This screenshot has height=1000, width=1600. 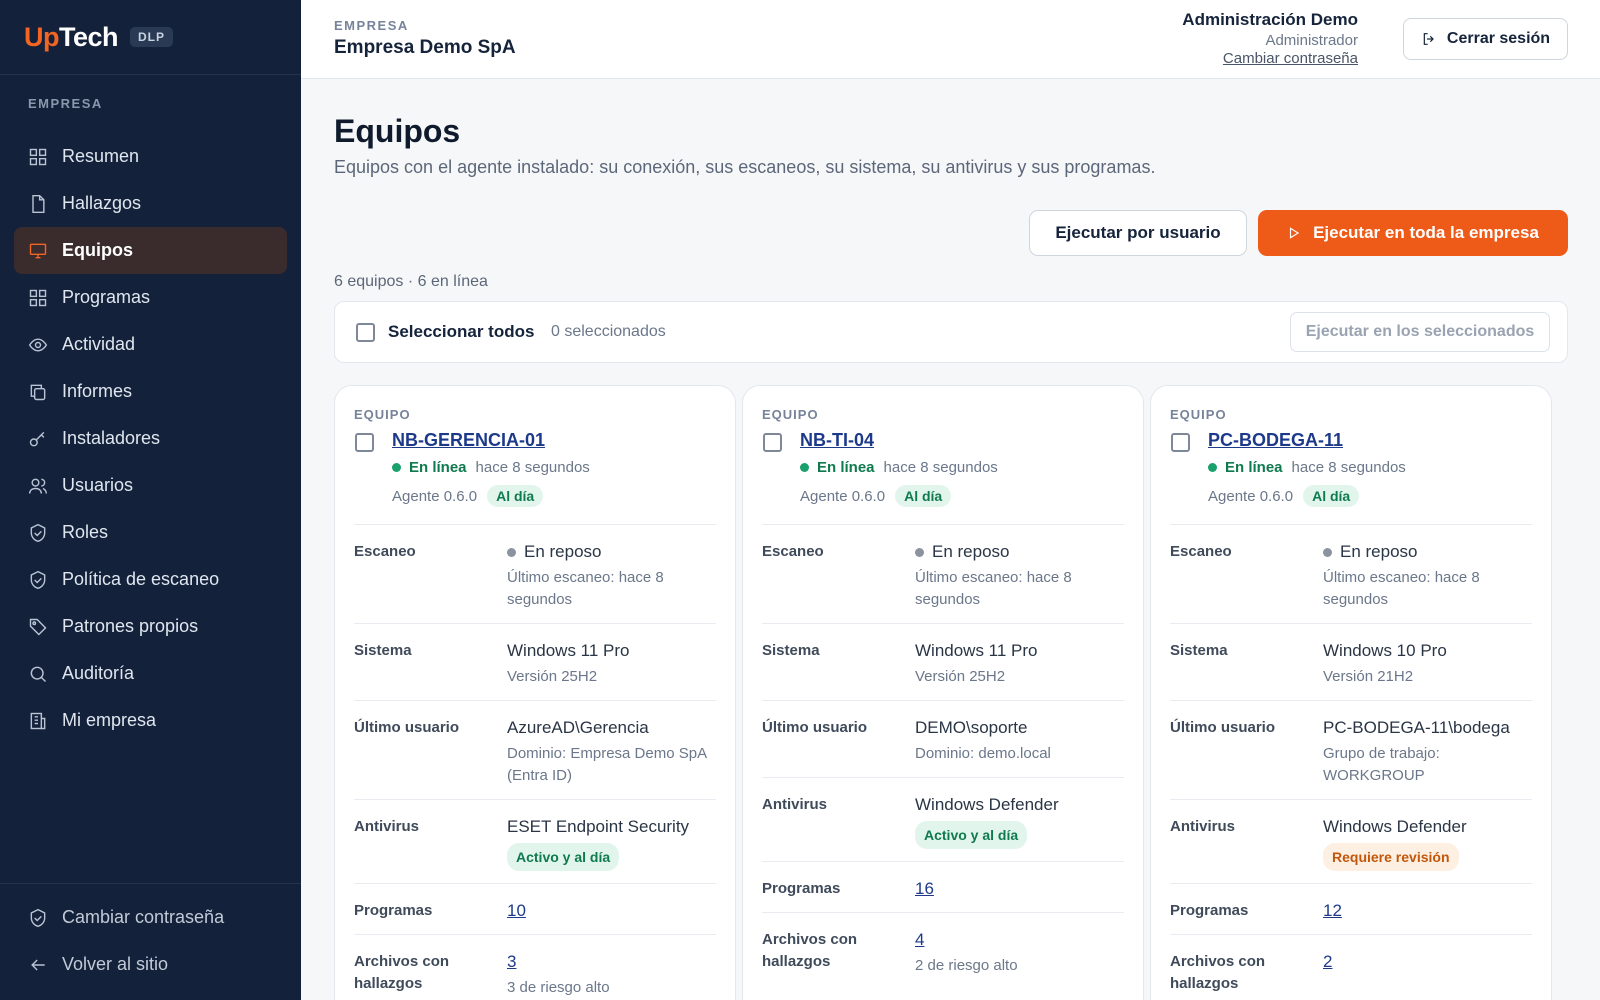 What do you see at coordinates (971, 551) in the screenshot?
I see `scan-state: En reposo` at bounding box center [971, 551].